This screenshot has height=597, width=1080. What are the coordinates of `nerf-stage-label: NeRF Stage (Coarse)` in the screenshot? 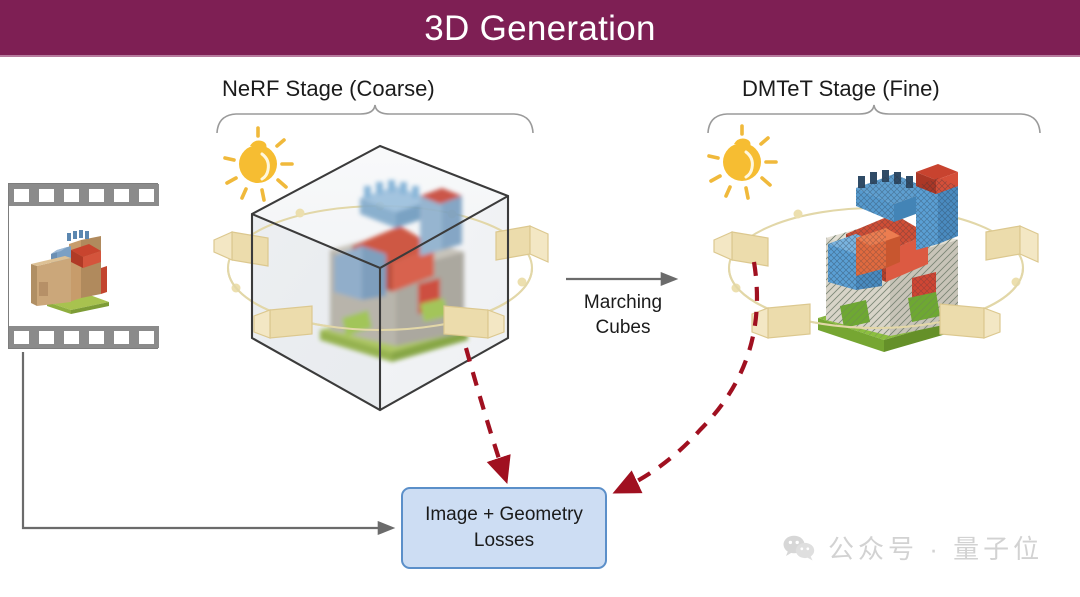 It's located at (328, 88).